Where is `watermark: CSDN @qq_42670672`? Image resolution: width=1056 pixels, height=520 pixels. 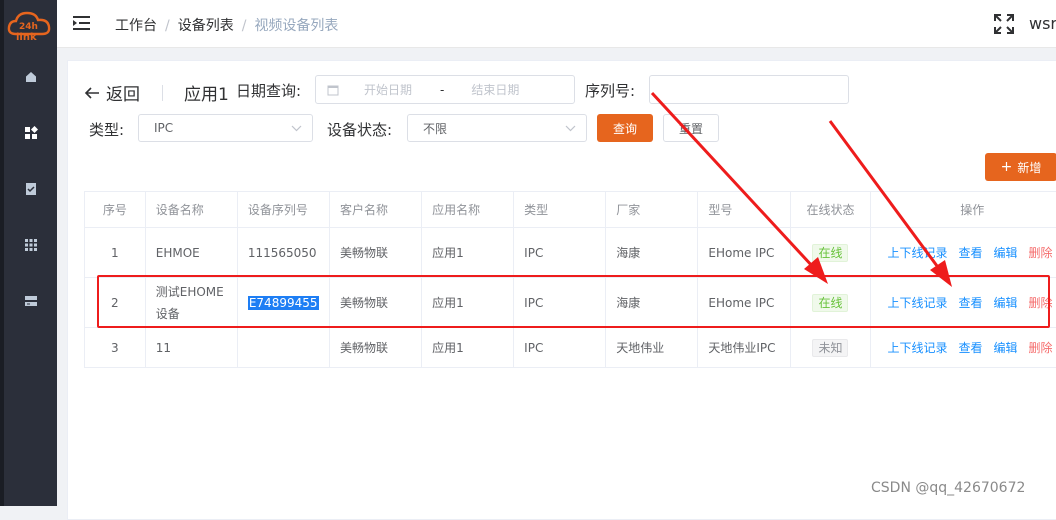 watermark: CSDN @qq_42670672 is located at coordinates (948, 488).